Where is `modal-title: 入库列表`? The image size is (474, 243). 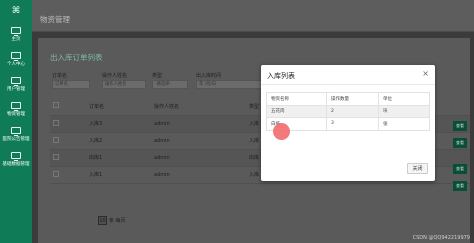
modal-title: 入库列表 is located at coordinates (281, 76).